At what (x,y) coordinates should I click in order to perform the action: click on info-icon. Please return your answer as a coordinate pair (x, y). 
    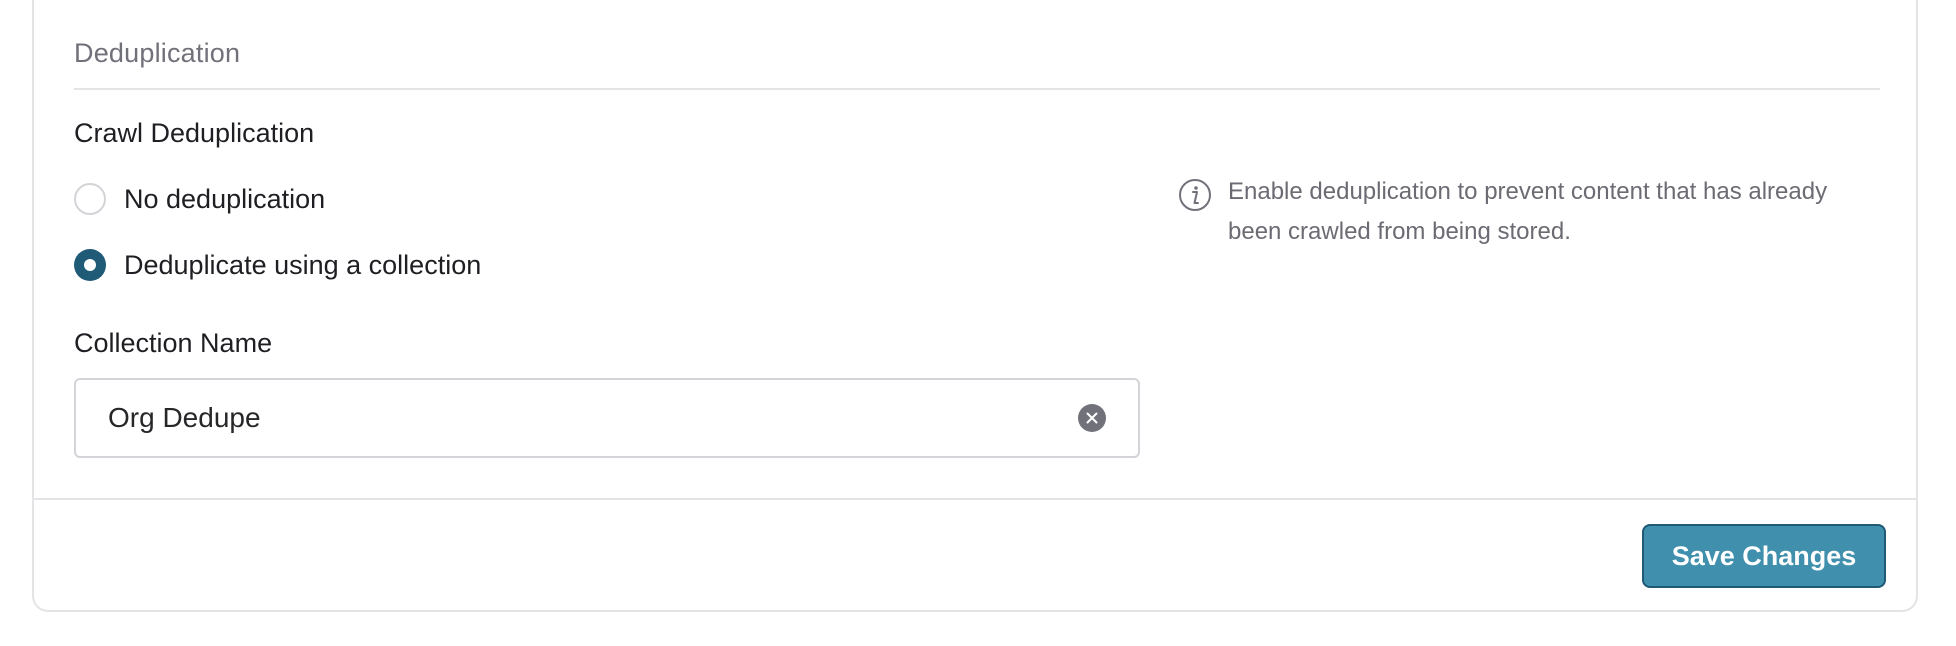
    Looking at the image, I should click on (1195, 195).